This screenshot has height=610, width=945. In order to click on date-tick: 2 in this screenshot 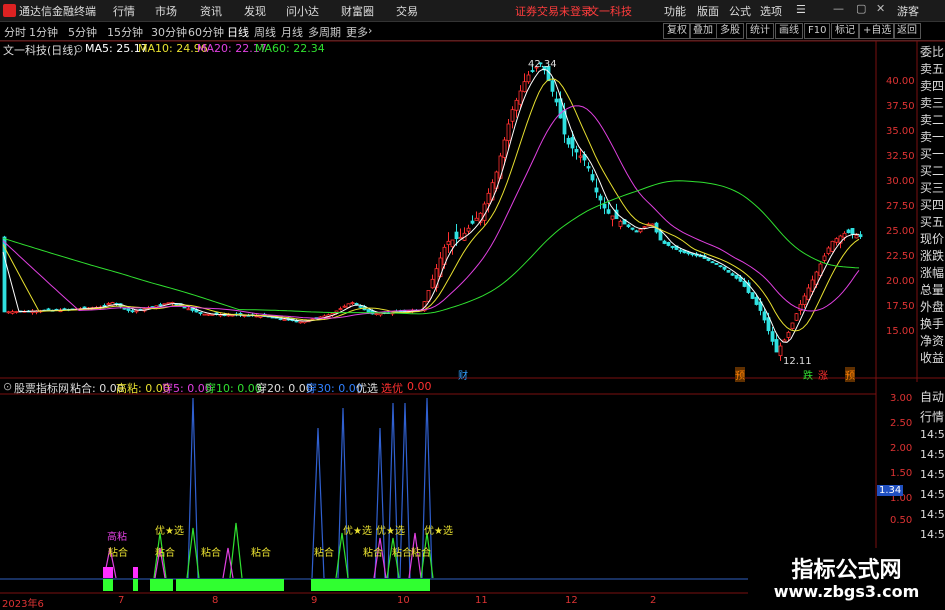, I will do `click(653, 600)`.